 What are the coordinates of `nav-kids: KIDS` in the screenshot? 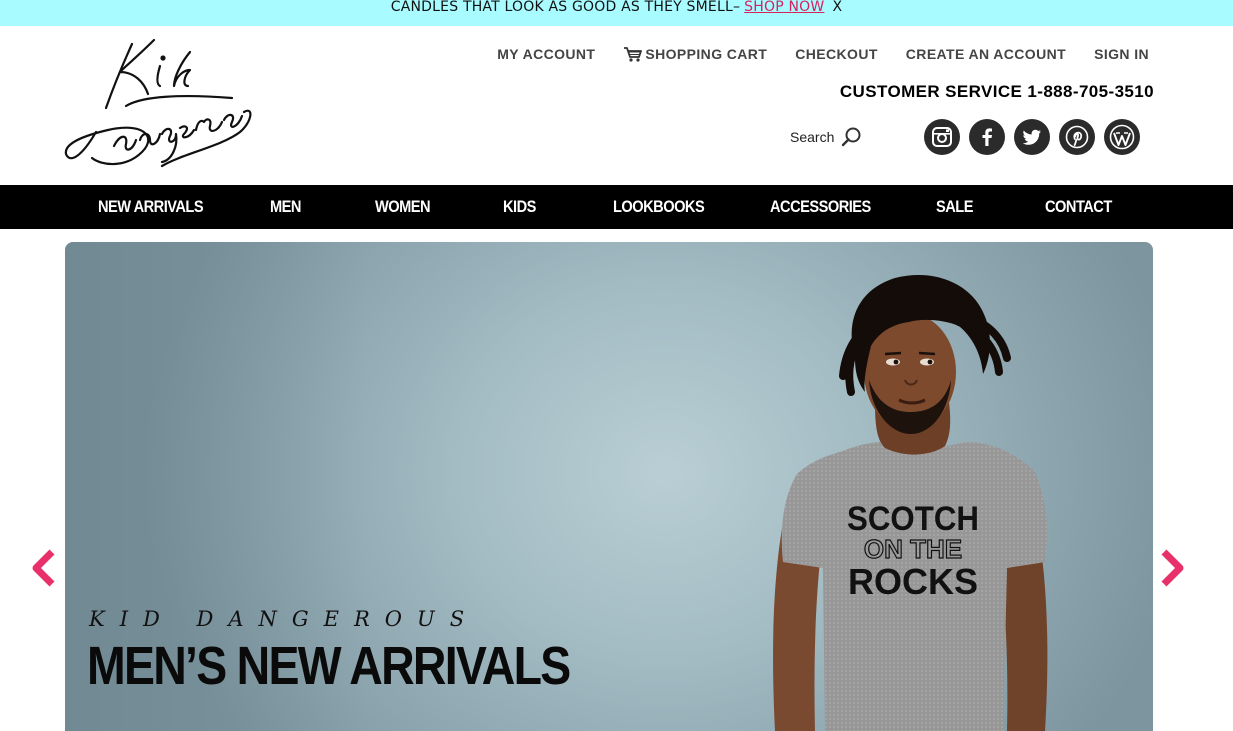 It's located at (519, 207).